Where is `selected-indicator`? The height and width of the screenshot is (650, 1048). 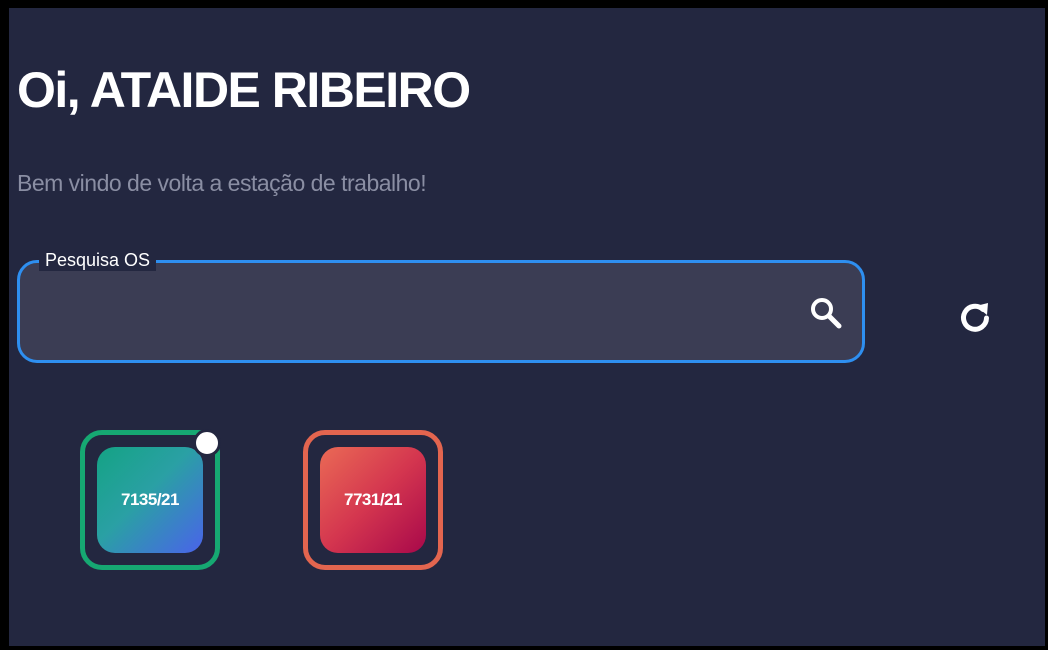 selected-indicator is located at coordinates (207, 443).